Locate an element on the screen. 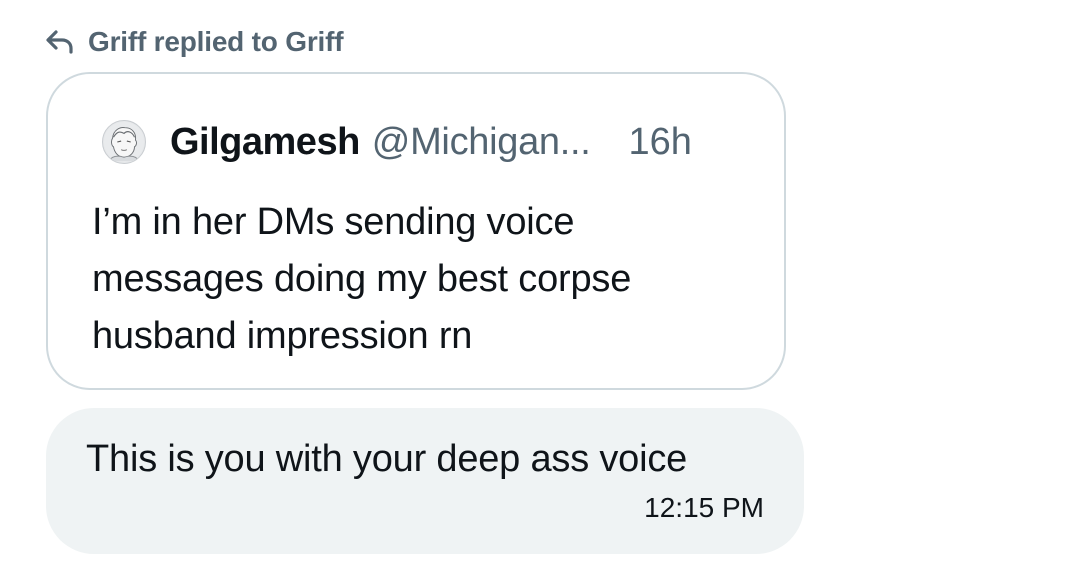 Image resolution: width=1080 pixels, height=576 pixels. message-text: This is you with your deep ass voice is located at coordinates (387, 459).